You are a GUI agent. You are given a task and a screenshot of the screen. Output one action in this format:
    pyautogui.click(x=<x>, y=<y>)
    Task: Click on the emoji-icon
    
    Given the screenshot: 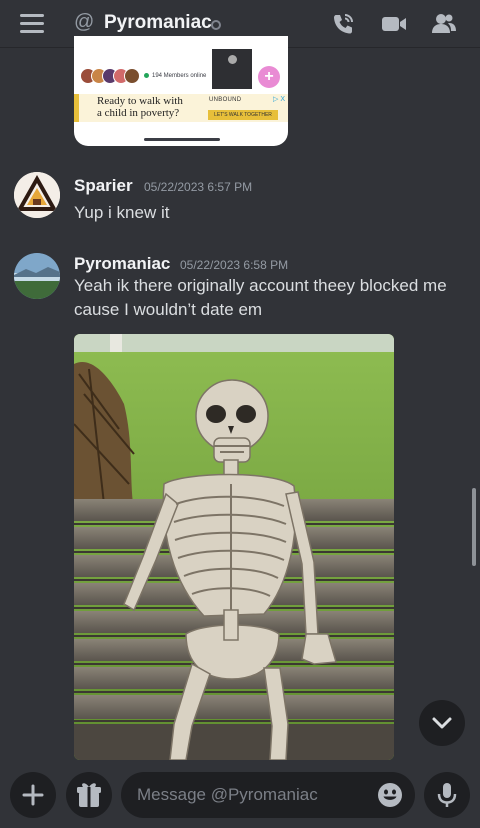 What is the action you would take?
    pyautogui.click(x=390, y=795)
    